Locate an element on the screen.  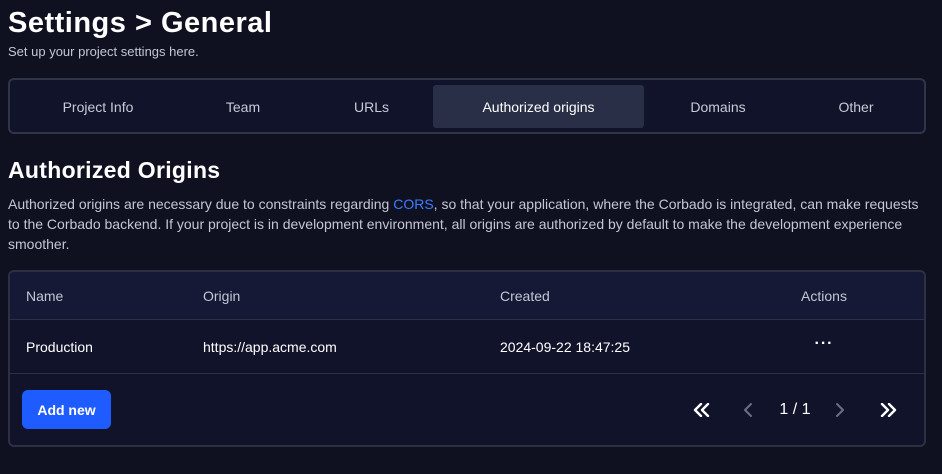
row-actions: ··· is located at coordinates (824, 347).